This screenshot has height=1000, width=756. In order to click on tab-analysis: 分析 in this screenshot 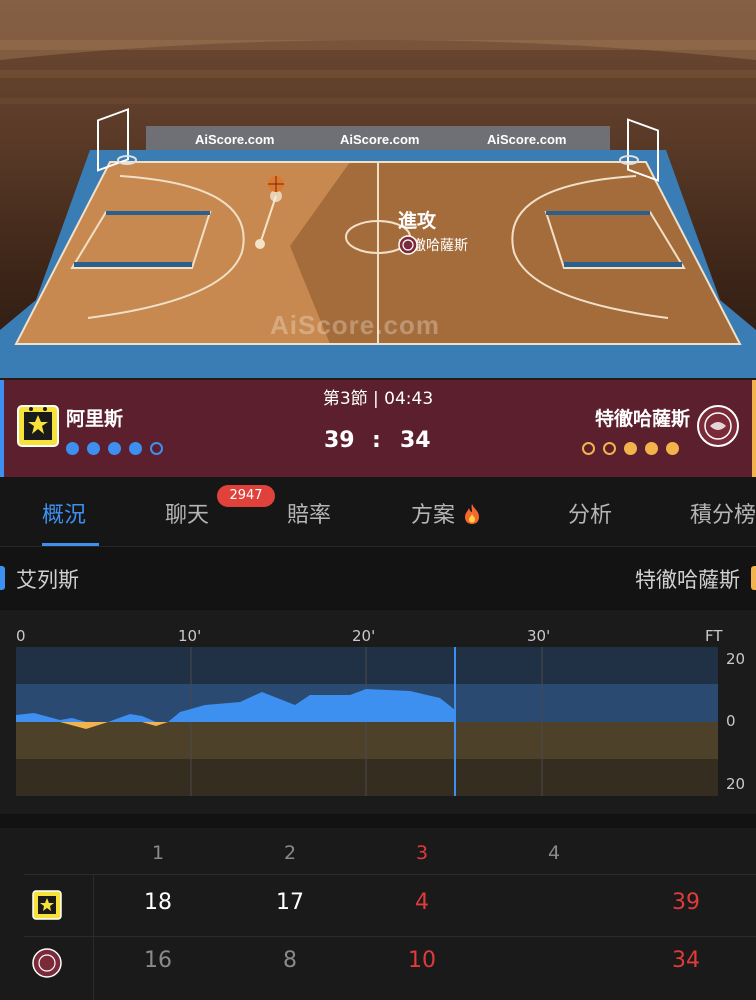, I will do `click(590, 513)`.